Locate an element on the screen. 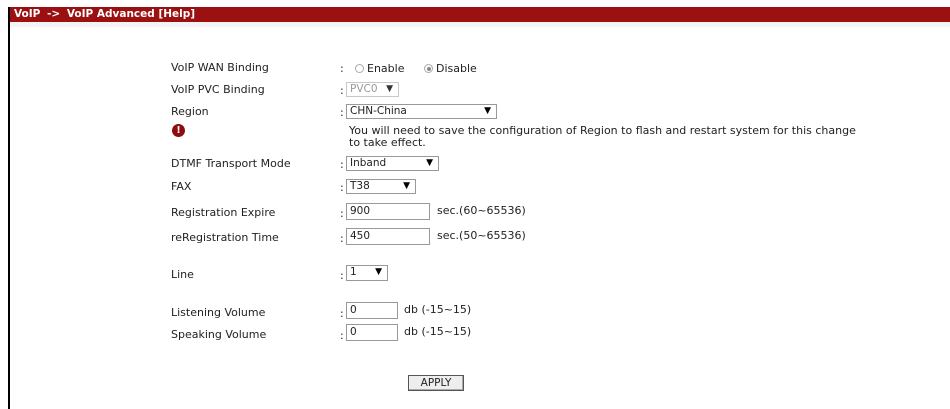 This screenshot has width=950, height=409. reregistration-time-input: 450 is located at coordinates (388, 236).